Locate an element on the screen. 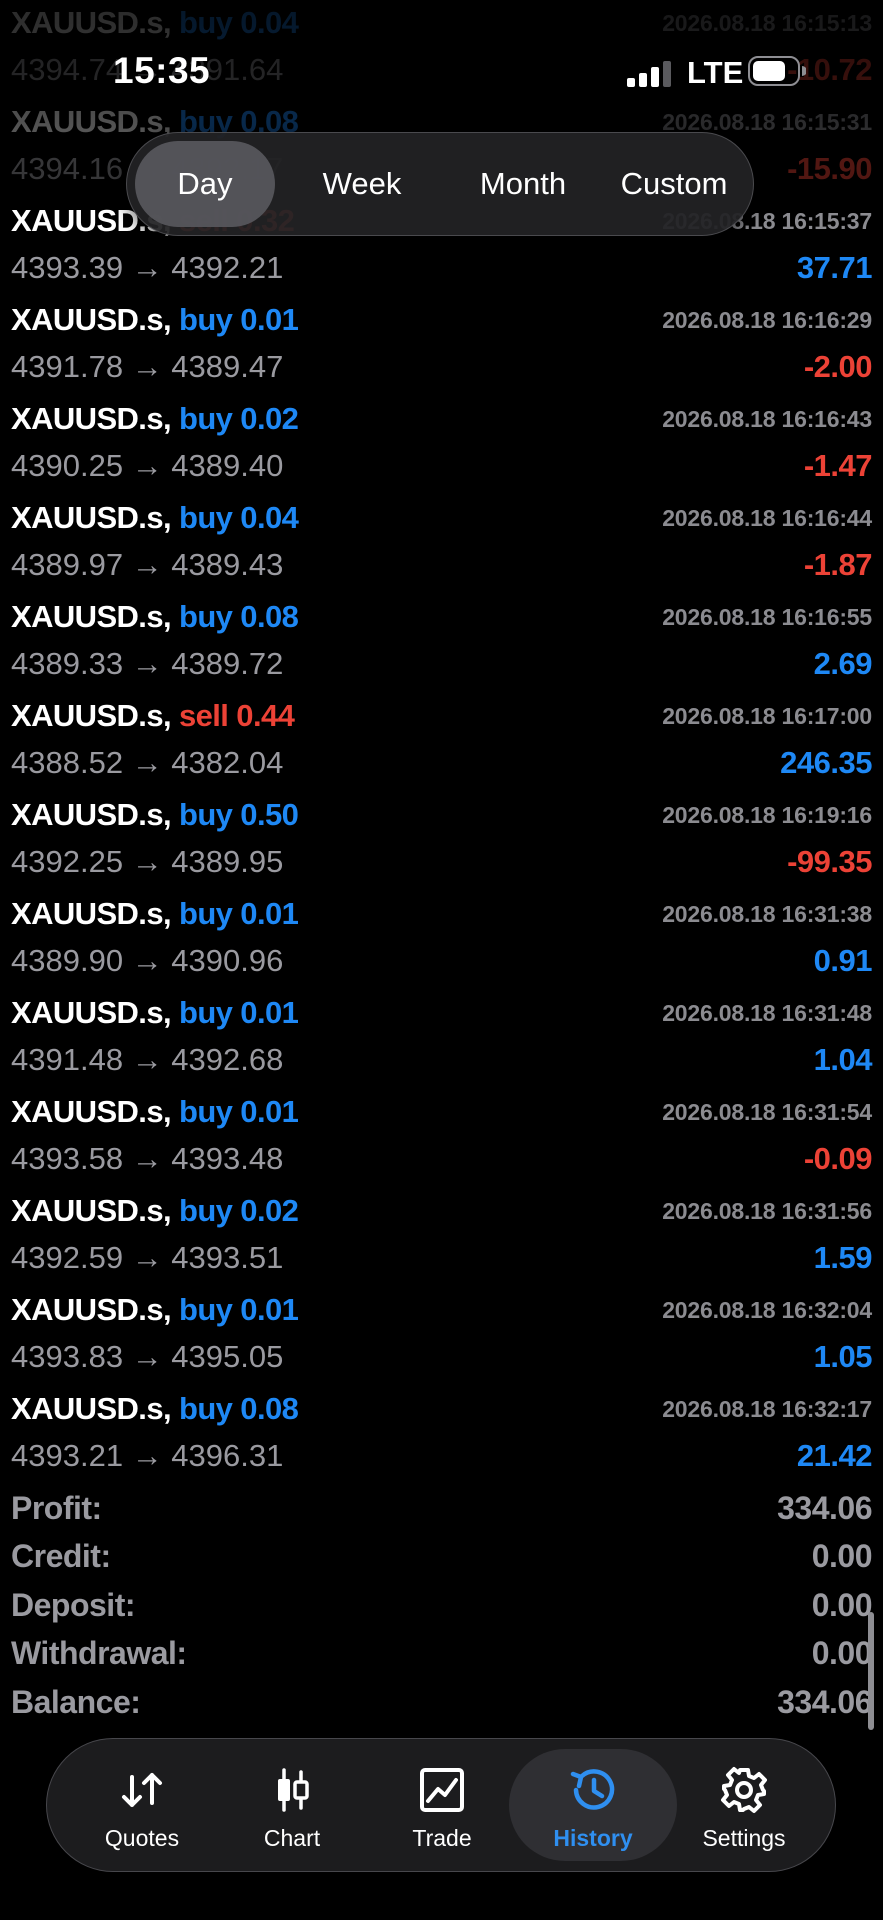 The width and height of the screenshot is (883, 1920). trade-profit: -0.09 is located at coordinates (838, 1158).